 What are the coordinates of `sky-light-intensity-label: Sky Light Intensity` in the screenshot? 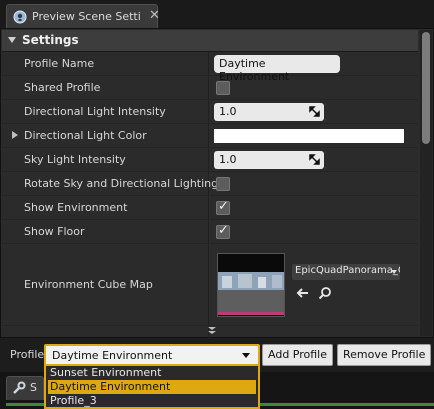 It's located at (75, 159).